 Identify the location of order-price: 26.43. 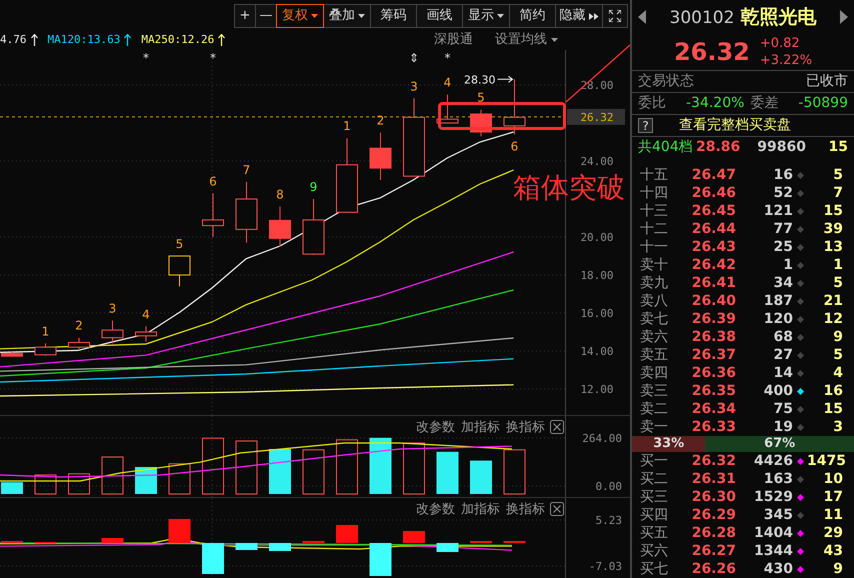
(713, 247).